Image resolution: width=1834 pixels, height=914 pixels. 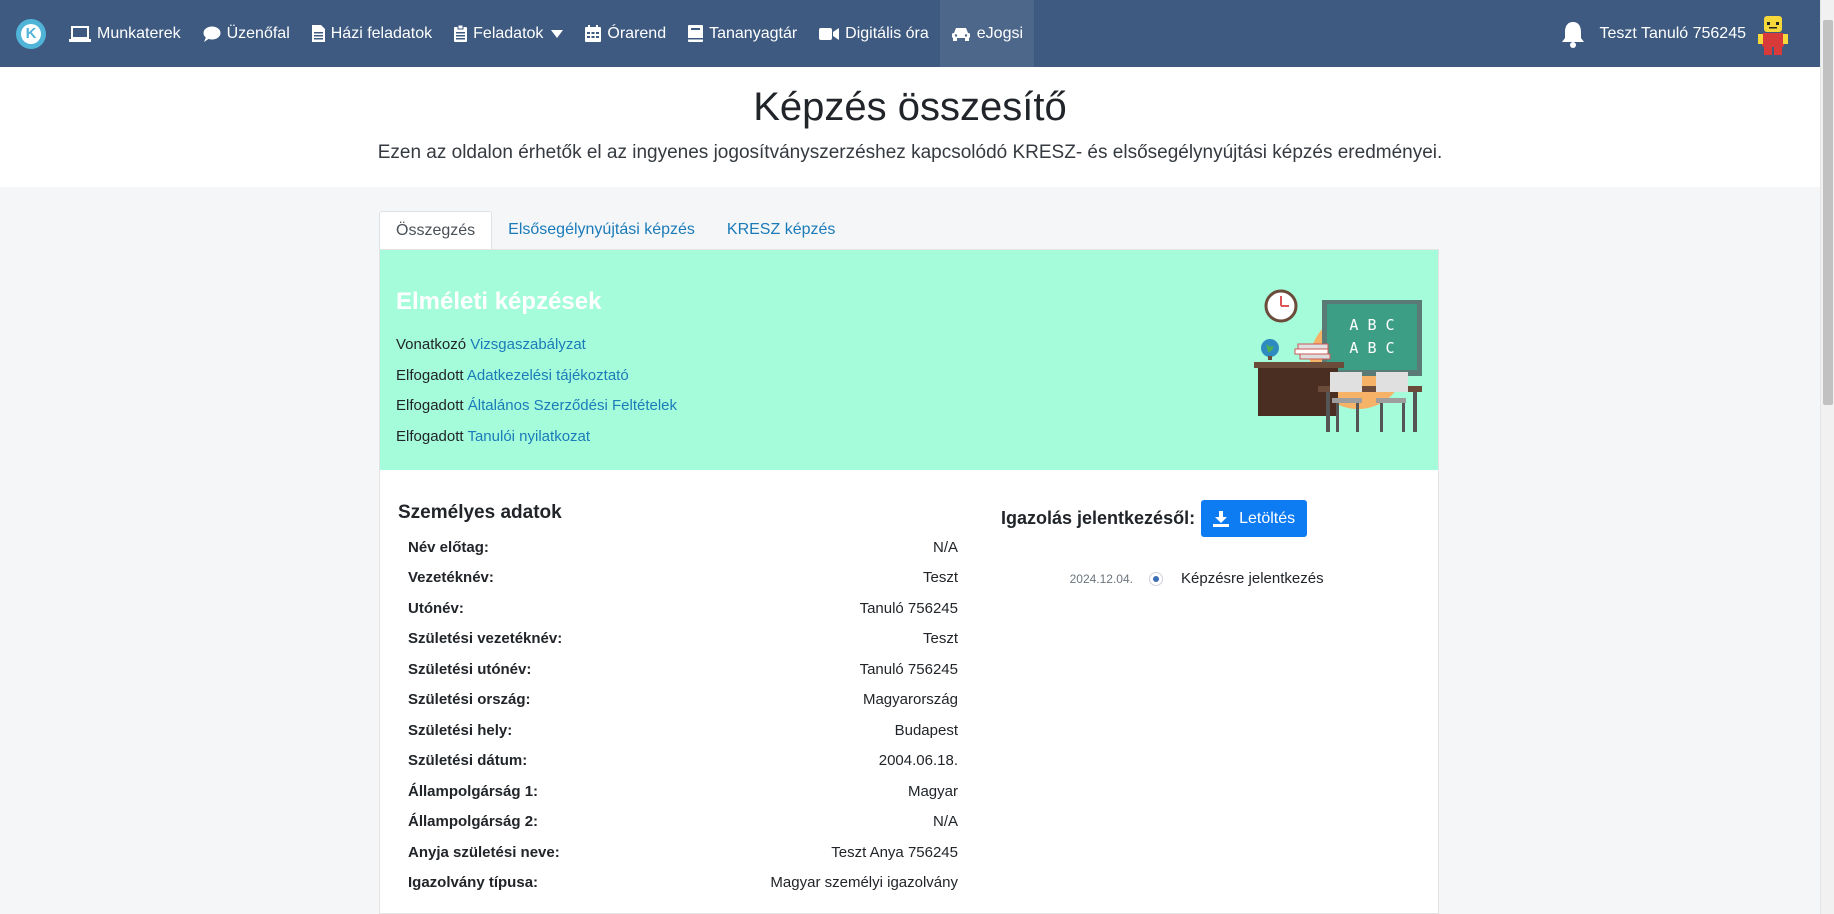 I want to click on clipboard-icon, so click(x=461, y=33).